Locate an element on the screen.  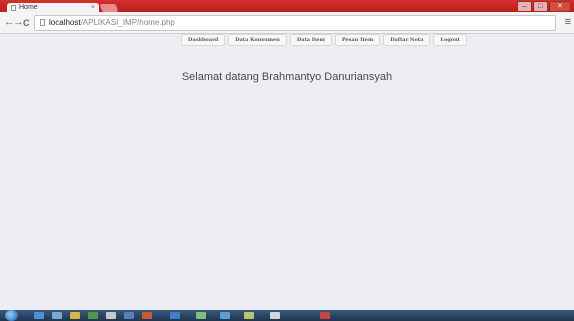
nav-logout: Logout is located at coordinates (450, 40).